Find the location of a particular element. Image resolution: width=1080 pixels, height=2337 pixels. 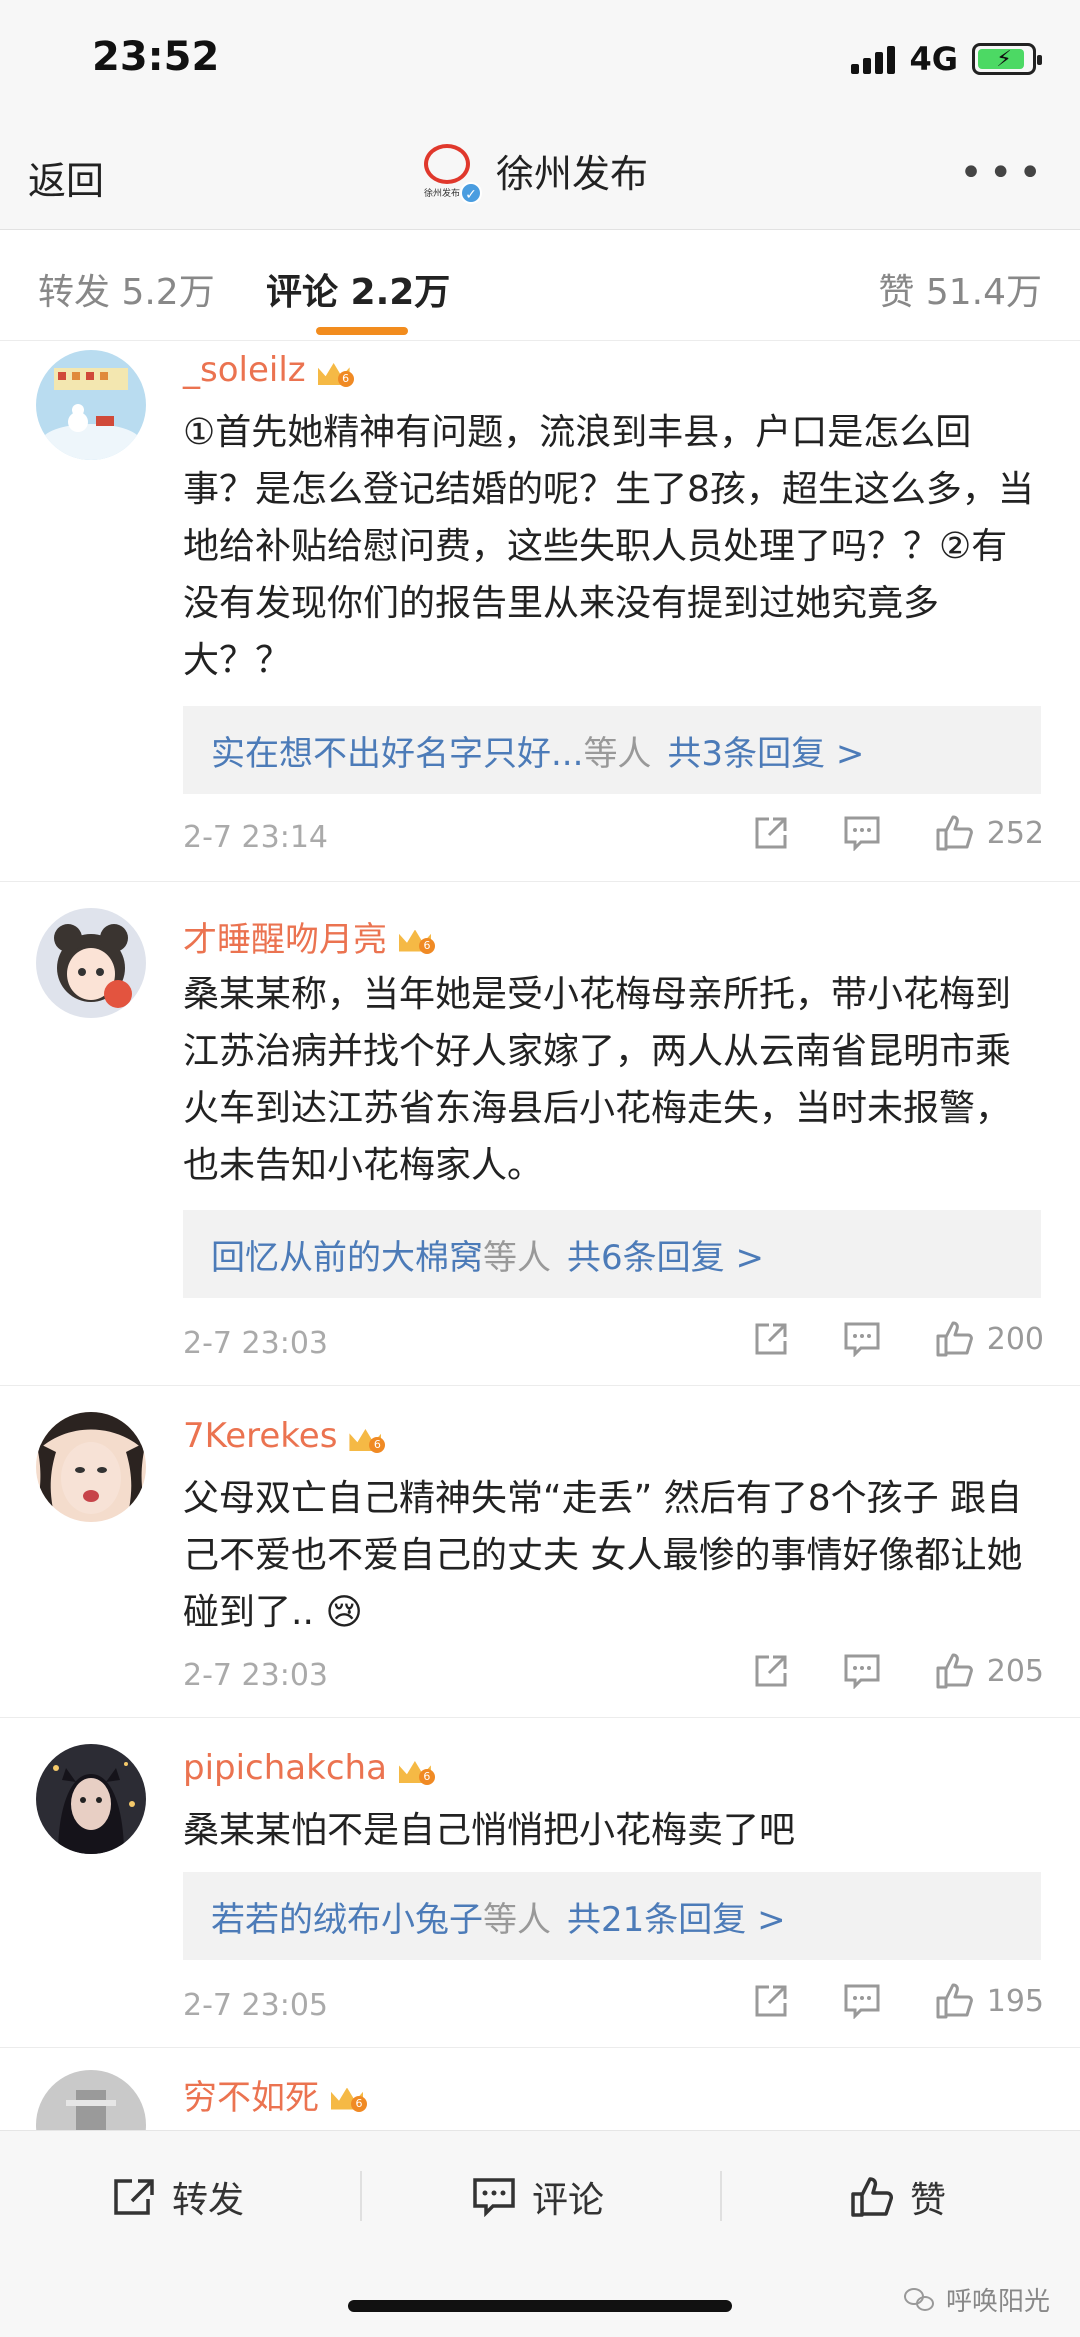

network-type: 4G is located at coordinates (933, 59).